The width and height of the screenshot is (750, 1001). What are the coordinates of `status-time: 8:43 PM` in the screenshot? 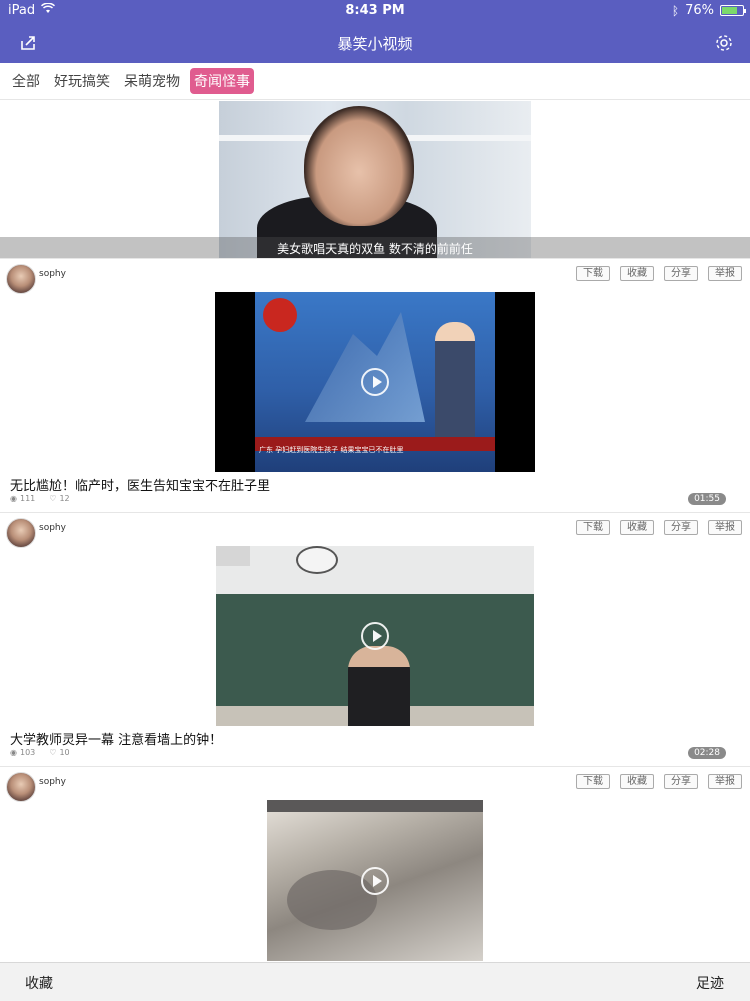 It's located at (375, 10).